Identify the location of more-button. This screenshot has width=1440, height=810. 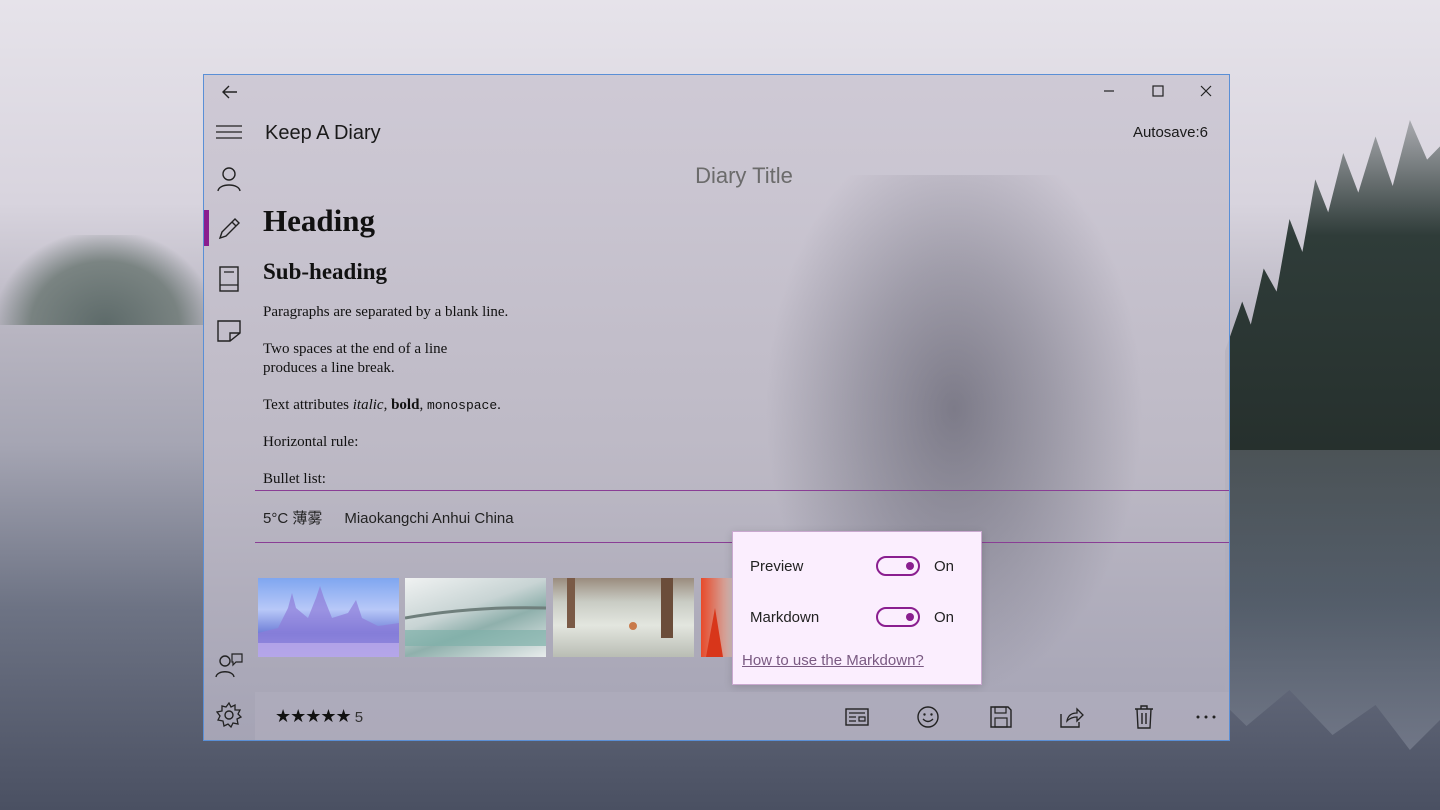
(1206, 717).